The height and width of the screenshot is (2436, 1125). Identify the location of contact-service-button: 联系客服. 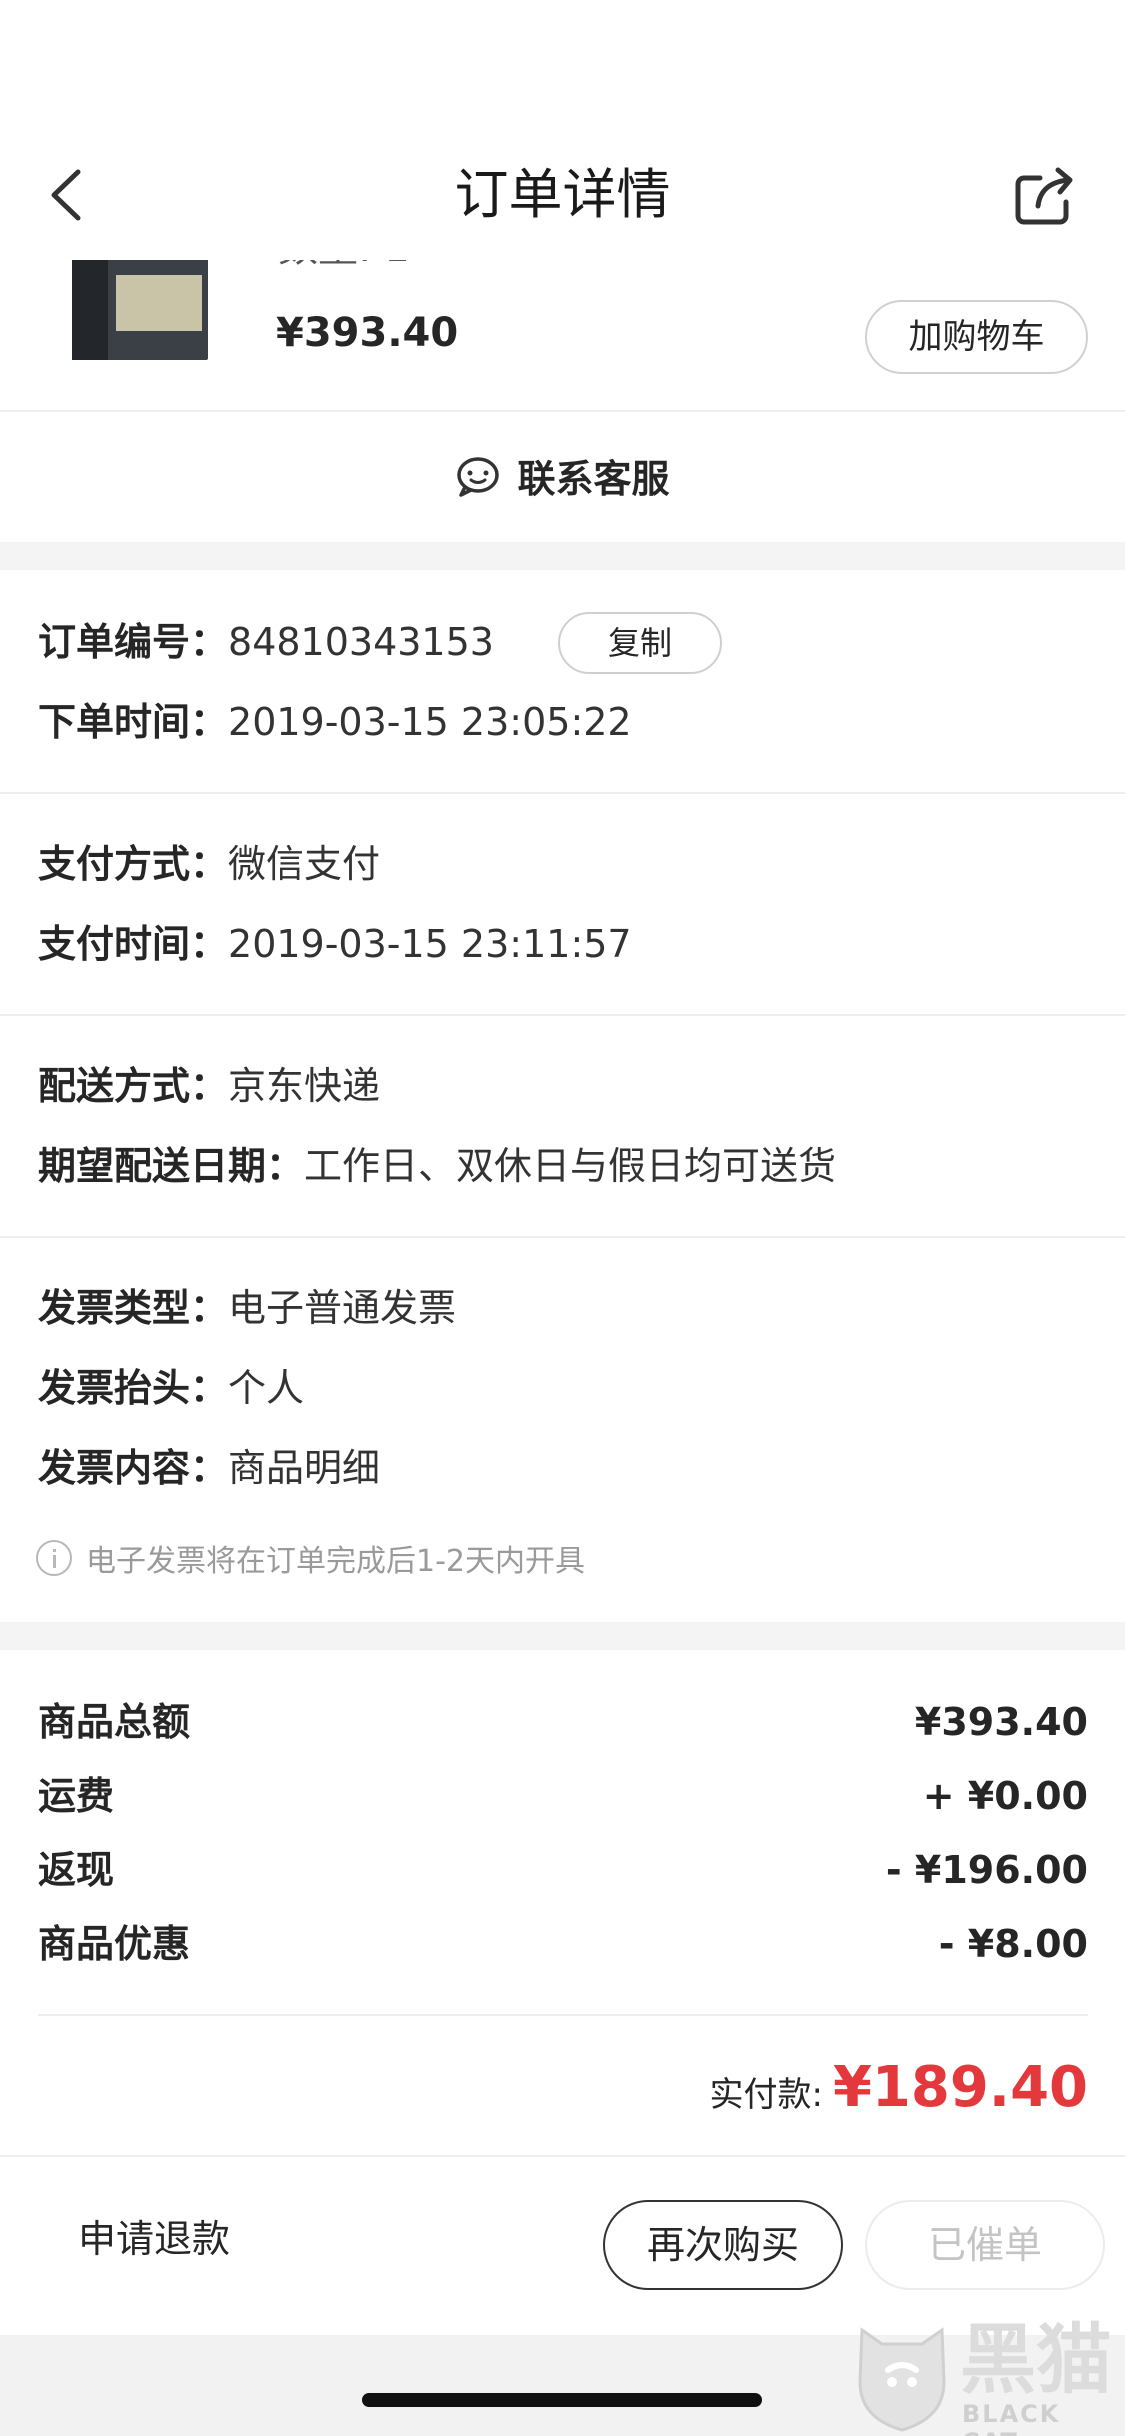
(562, 477).